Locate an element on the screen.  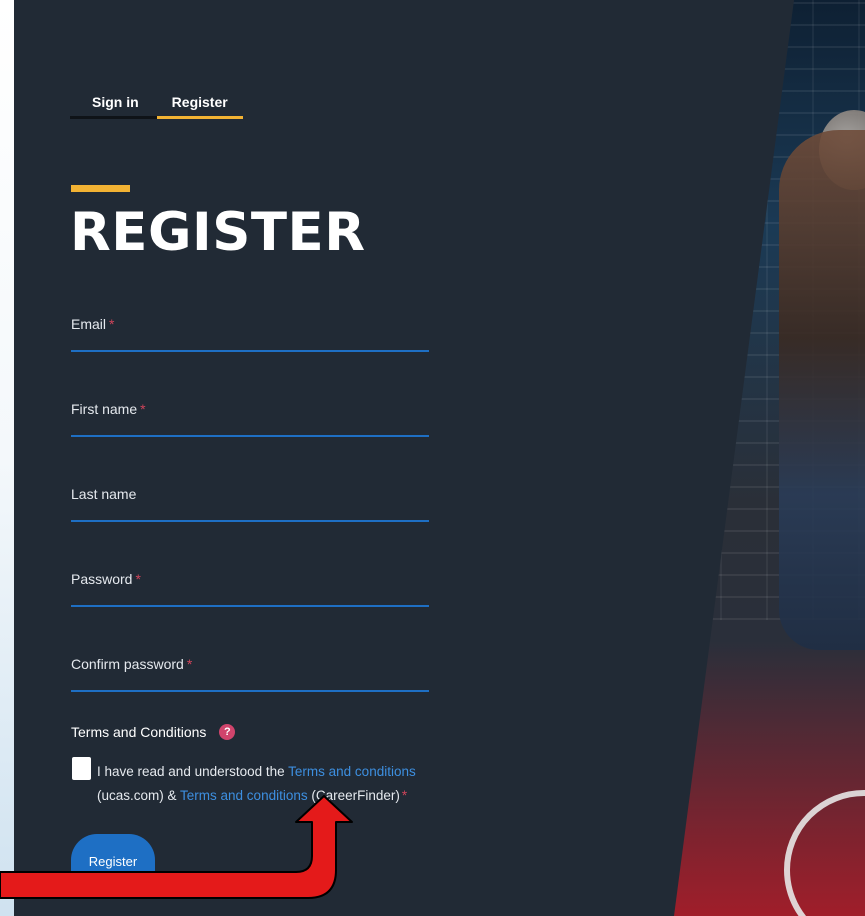
terms-text-after: (CareerFinder) is located at coordinates (353, 795).